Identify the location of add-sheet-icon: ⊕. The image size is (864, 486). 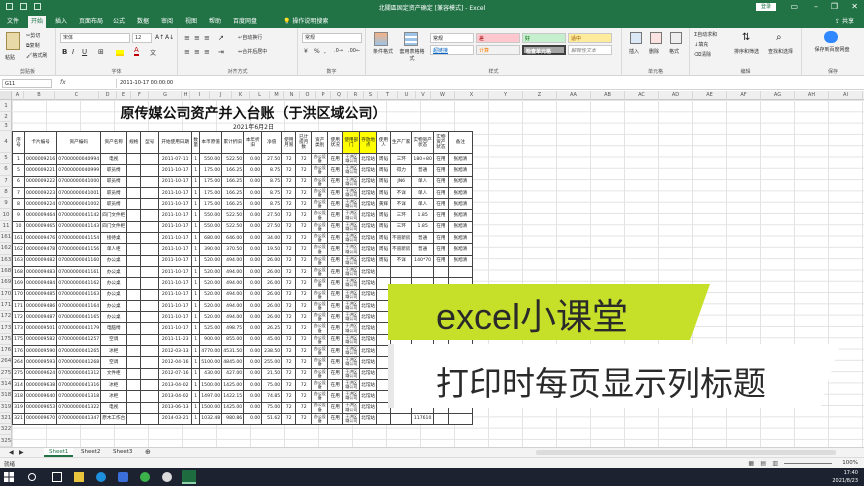
(148, 452).